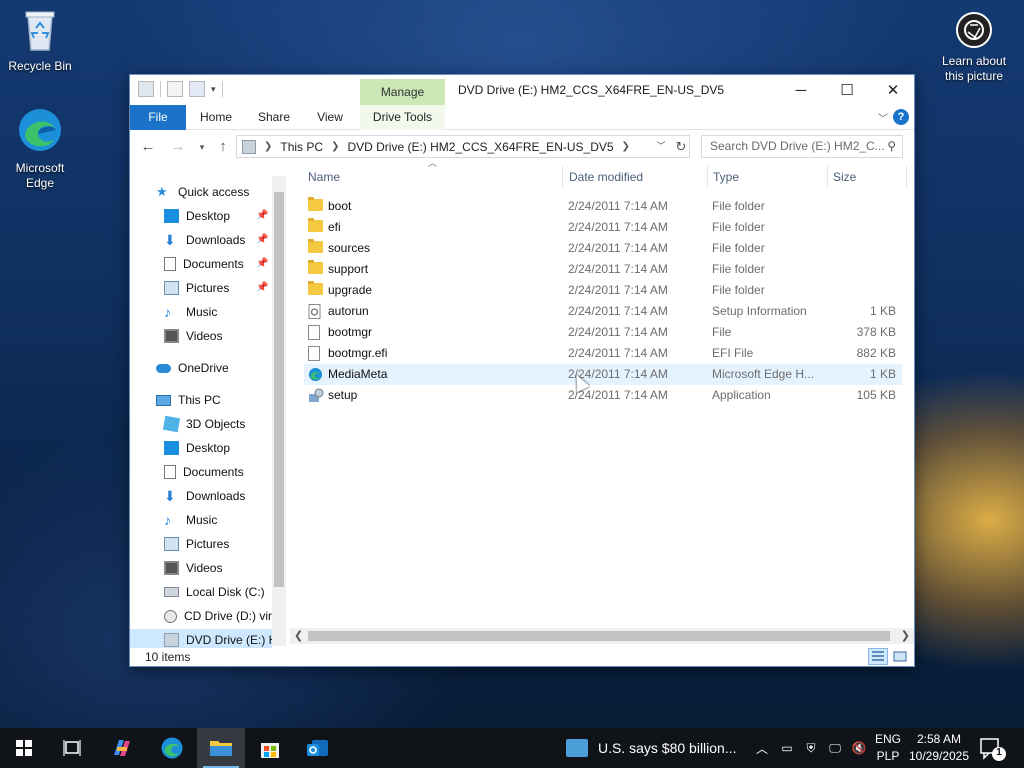  I want to click on new-folder-icon, so click(197, 89).